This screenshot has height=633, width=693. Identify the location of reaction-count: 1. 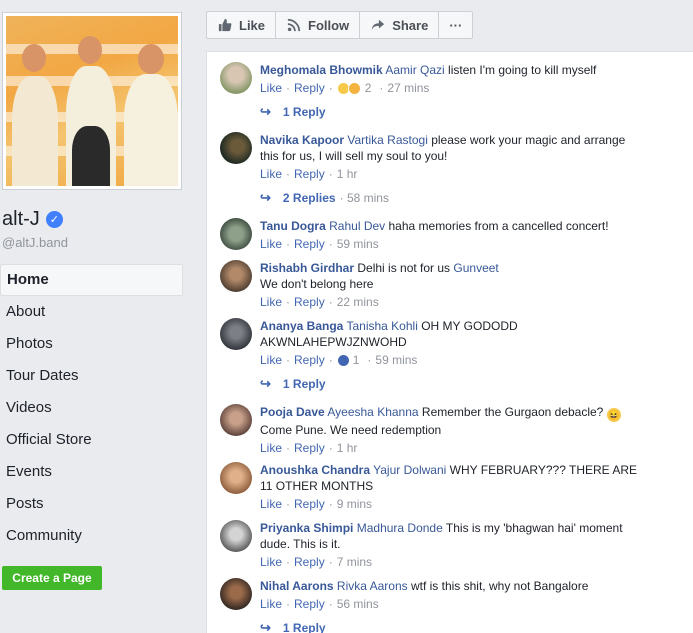
(356, 360).